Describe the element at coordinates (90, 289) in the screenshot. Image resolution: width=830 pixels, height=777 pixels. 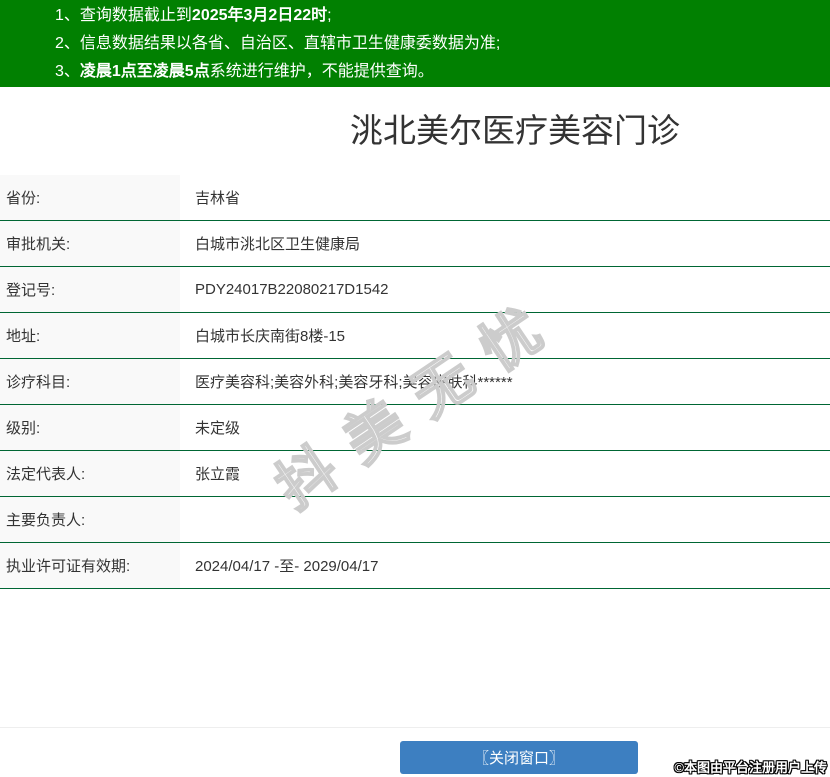
I see `row-label: 登记号:` at that location.